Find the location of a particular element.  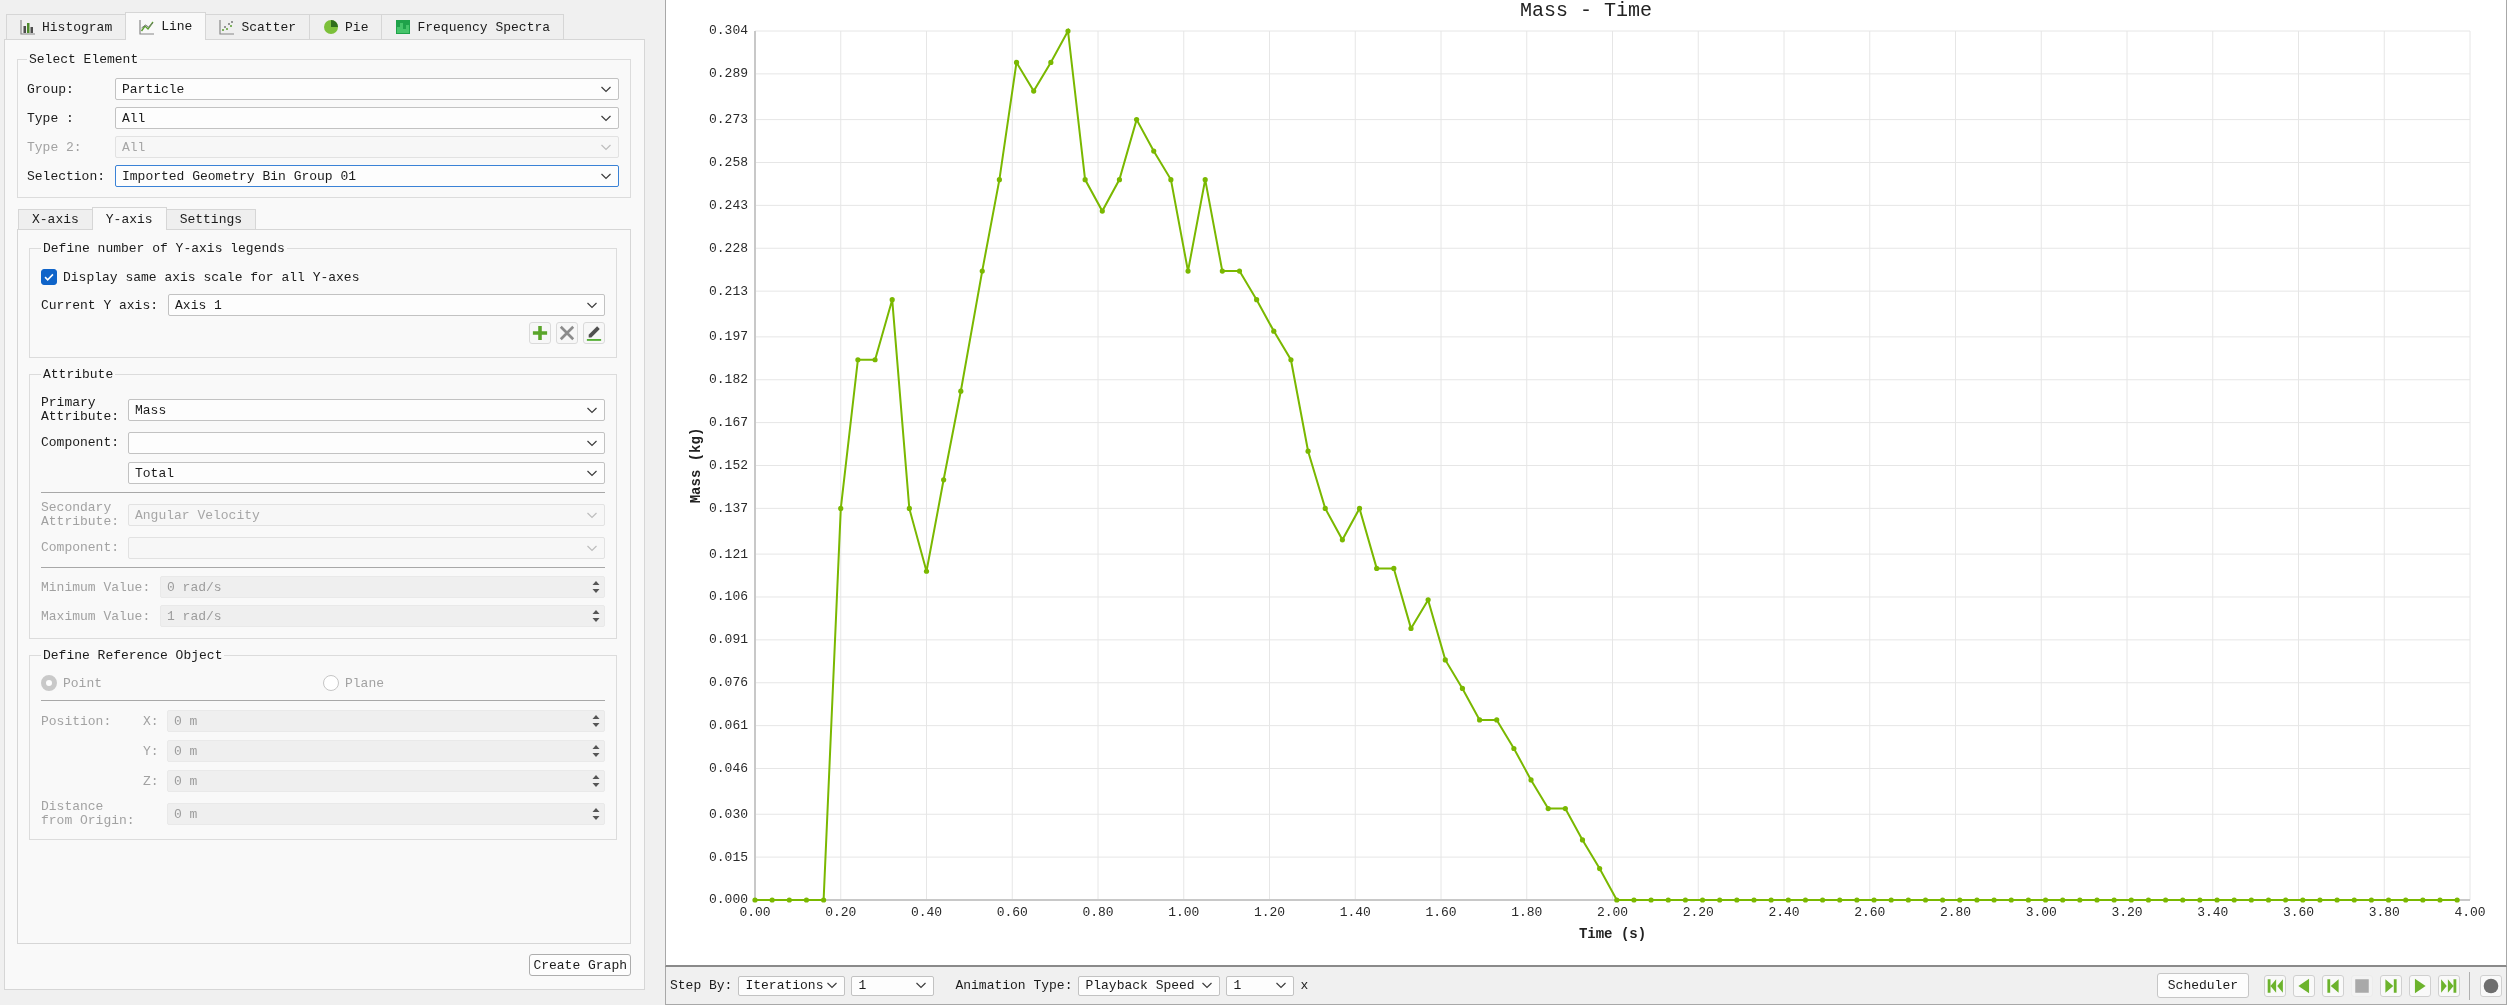

step-back-icon is located at coordinates (2333, 985).